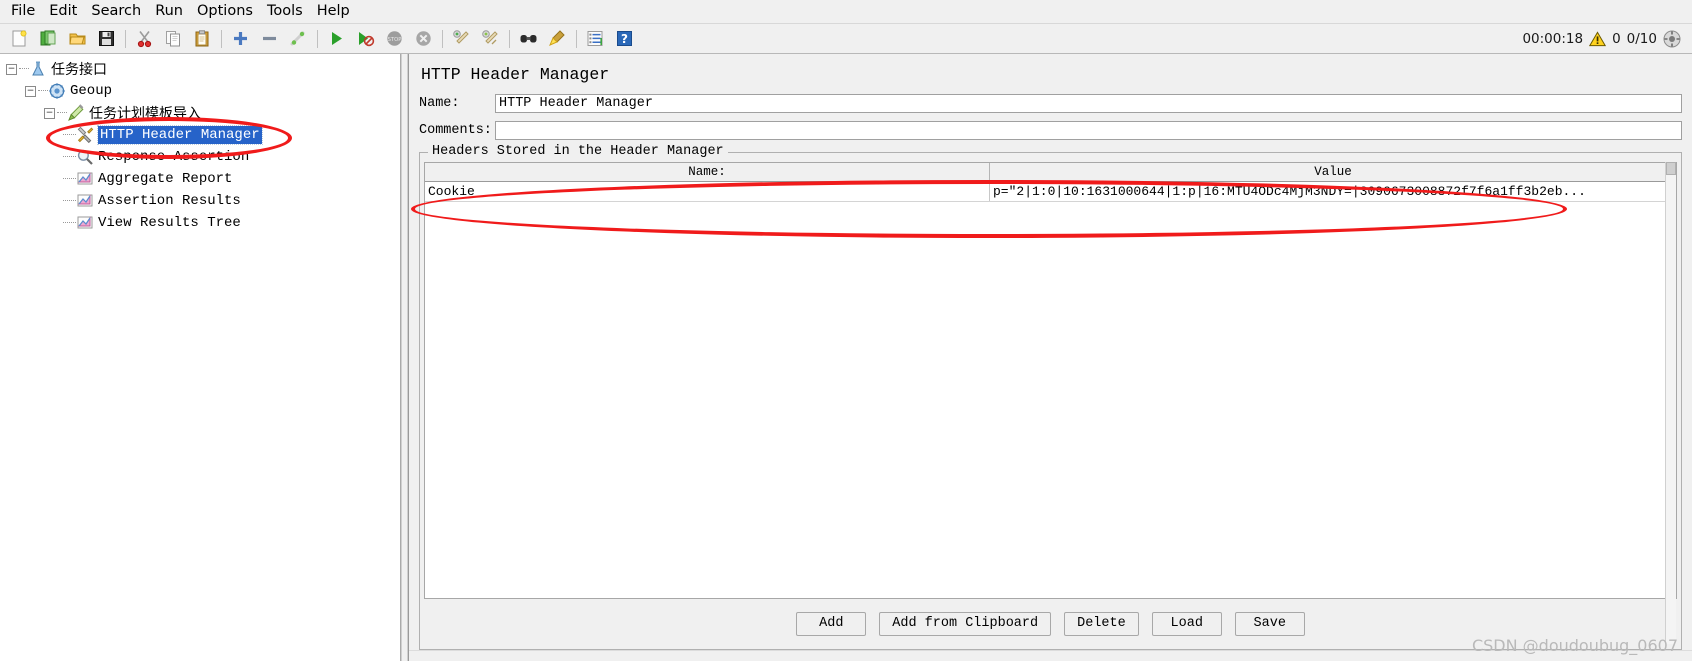 The height and width of the screenshot is (661, 1692). Describe the element at coordinates (846, 39) in the screenshot. I see `toolbar: STOP ? 00:00:18 0 0/10` at that location.